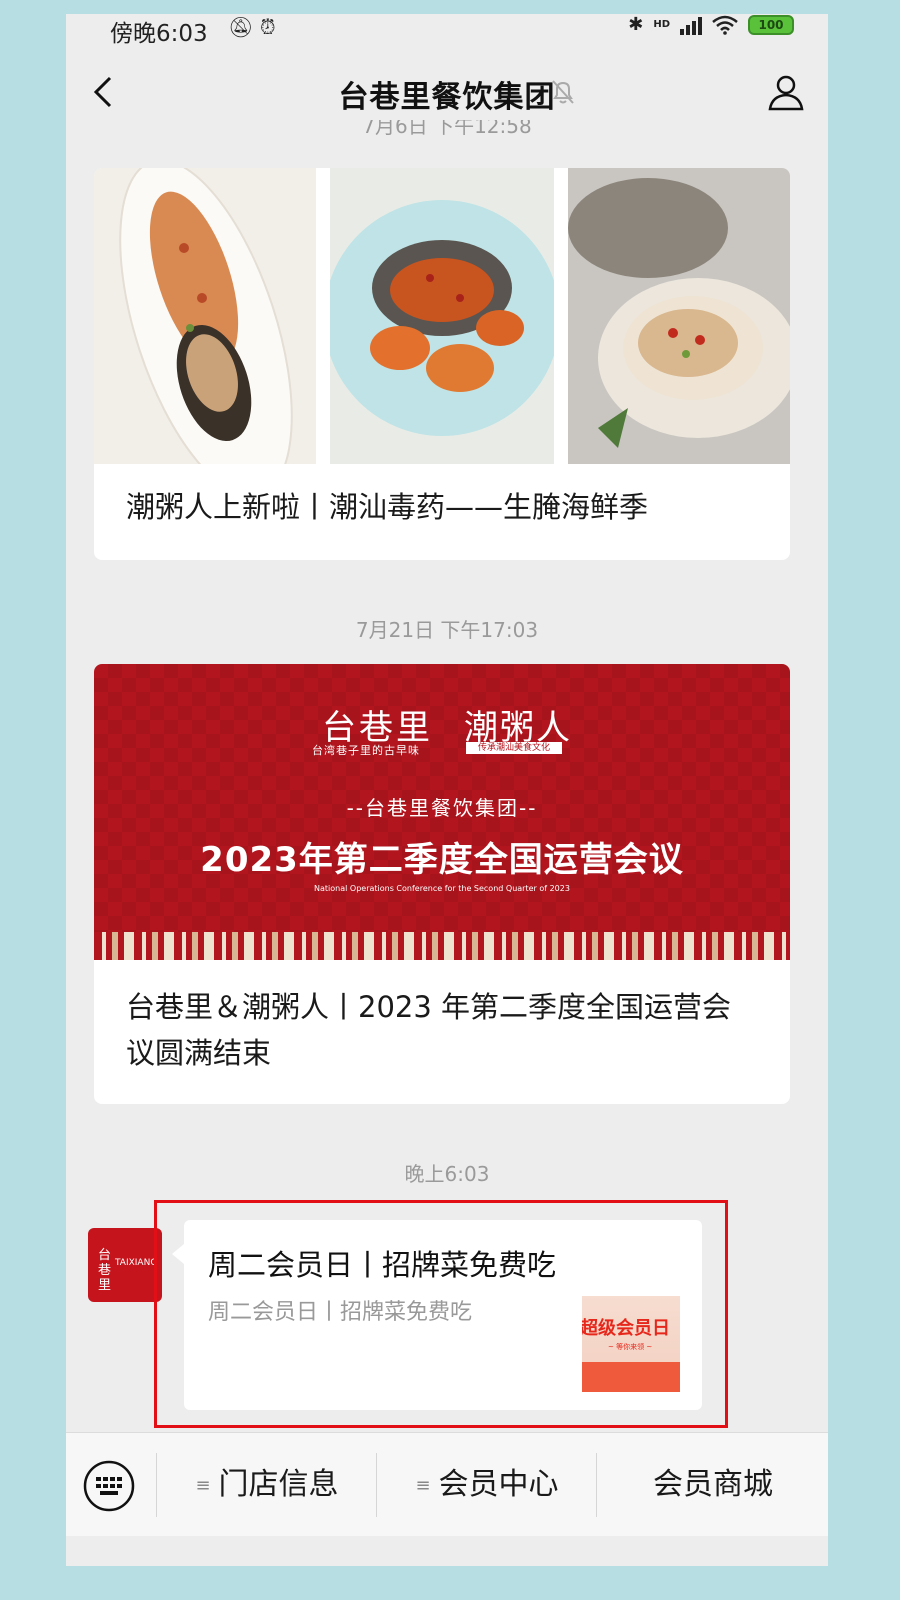 The image size is (900, 1600). Describe the element at coordinates (771, 24) in the screenshot. I see `battery-indicator: 100` at that location.